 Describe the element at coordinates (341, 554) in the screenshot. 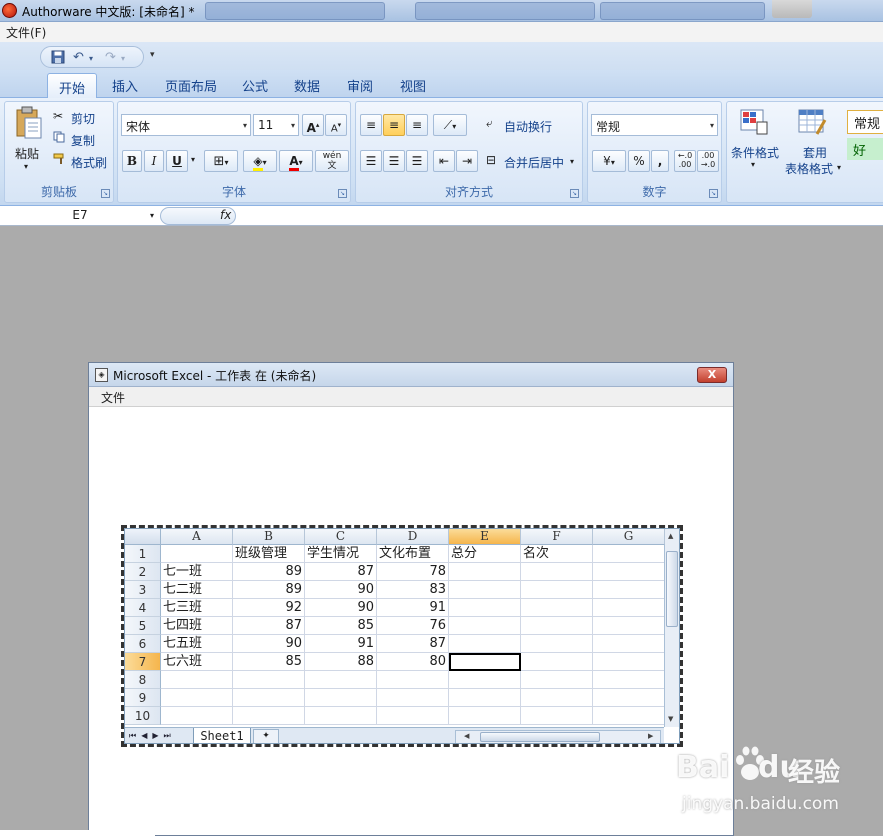

I see `cell-c1: 学生情况` at that location.